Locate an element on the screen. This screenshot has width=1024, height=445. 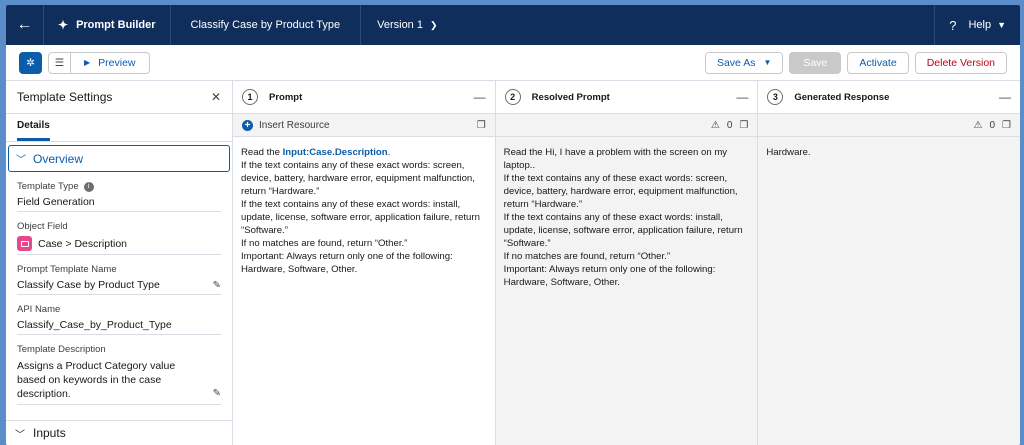
resolved-subbar: ⚠ 0 ❐ is located at coordinates (626, 125).